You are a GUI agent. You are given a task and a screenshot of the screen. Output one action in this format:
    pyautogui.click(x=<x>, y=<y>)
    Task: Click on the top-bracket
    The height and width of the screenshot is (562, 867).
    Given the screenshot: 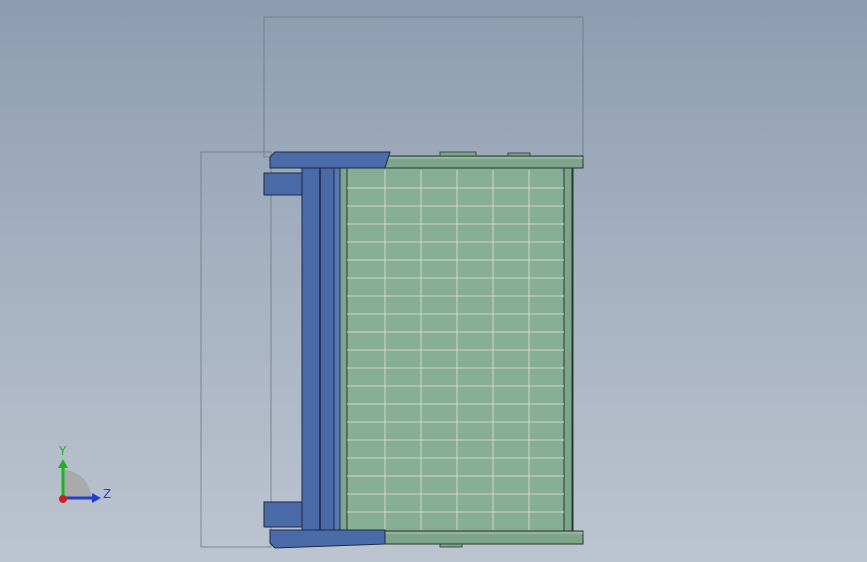 What is the action you would take?
    pyautogui.click(x=330, y=160)
    